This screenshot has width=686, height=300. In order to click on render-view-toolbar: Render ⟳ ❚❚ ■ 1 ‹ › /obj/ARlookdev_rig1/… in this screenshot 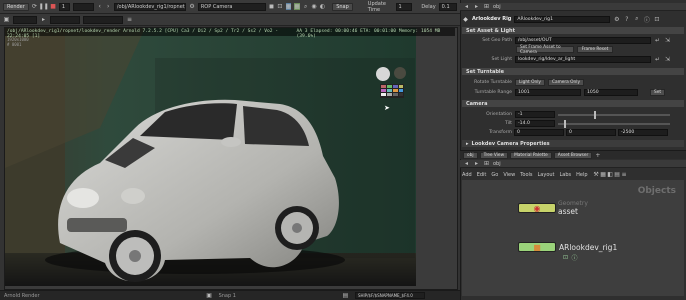, I will do `click(230, 7)`.